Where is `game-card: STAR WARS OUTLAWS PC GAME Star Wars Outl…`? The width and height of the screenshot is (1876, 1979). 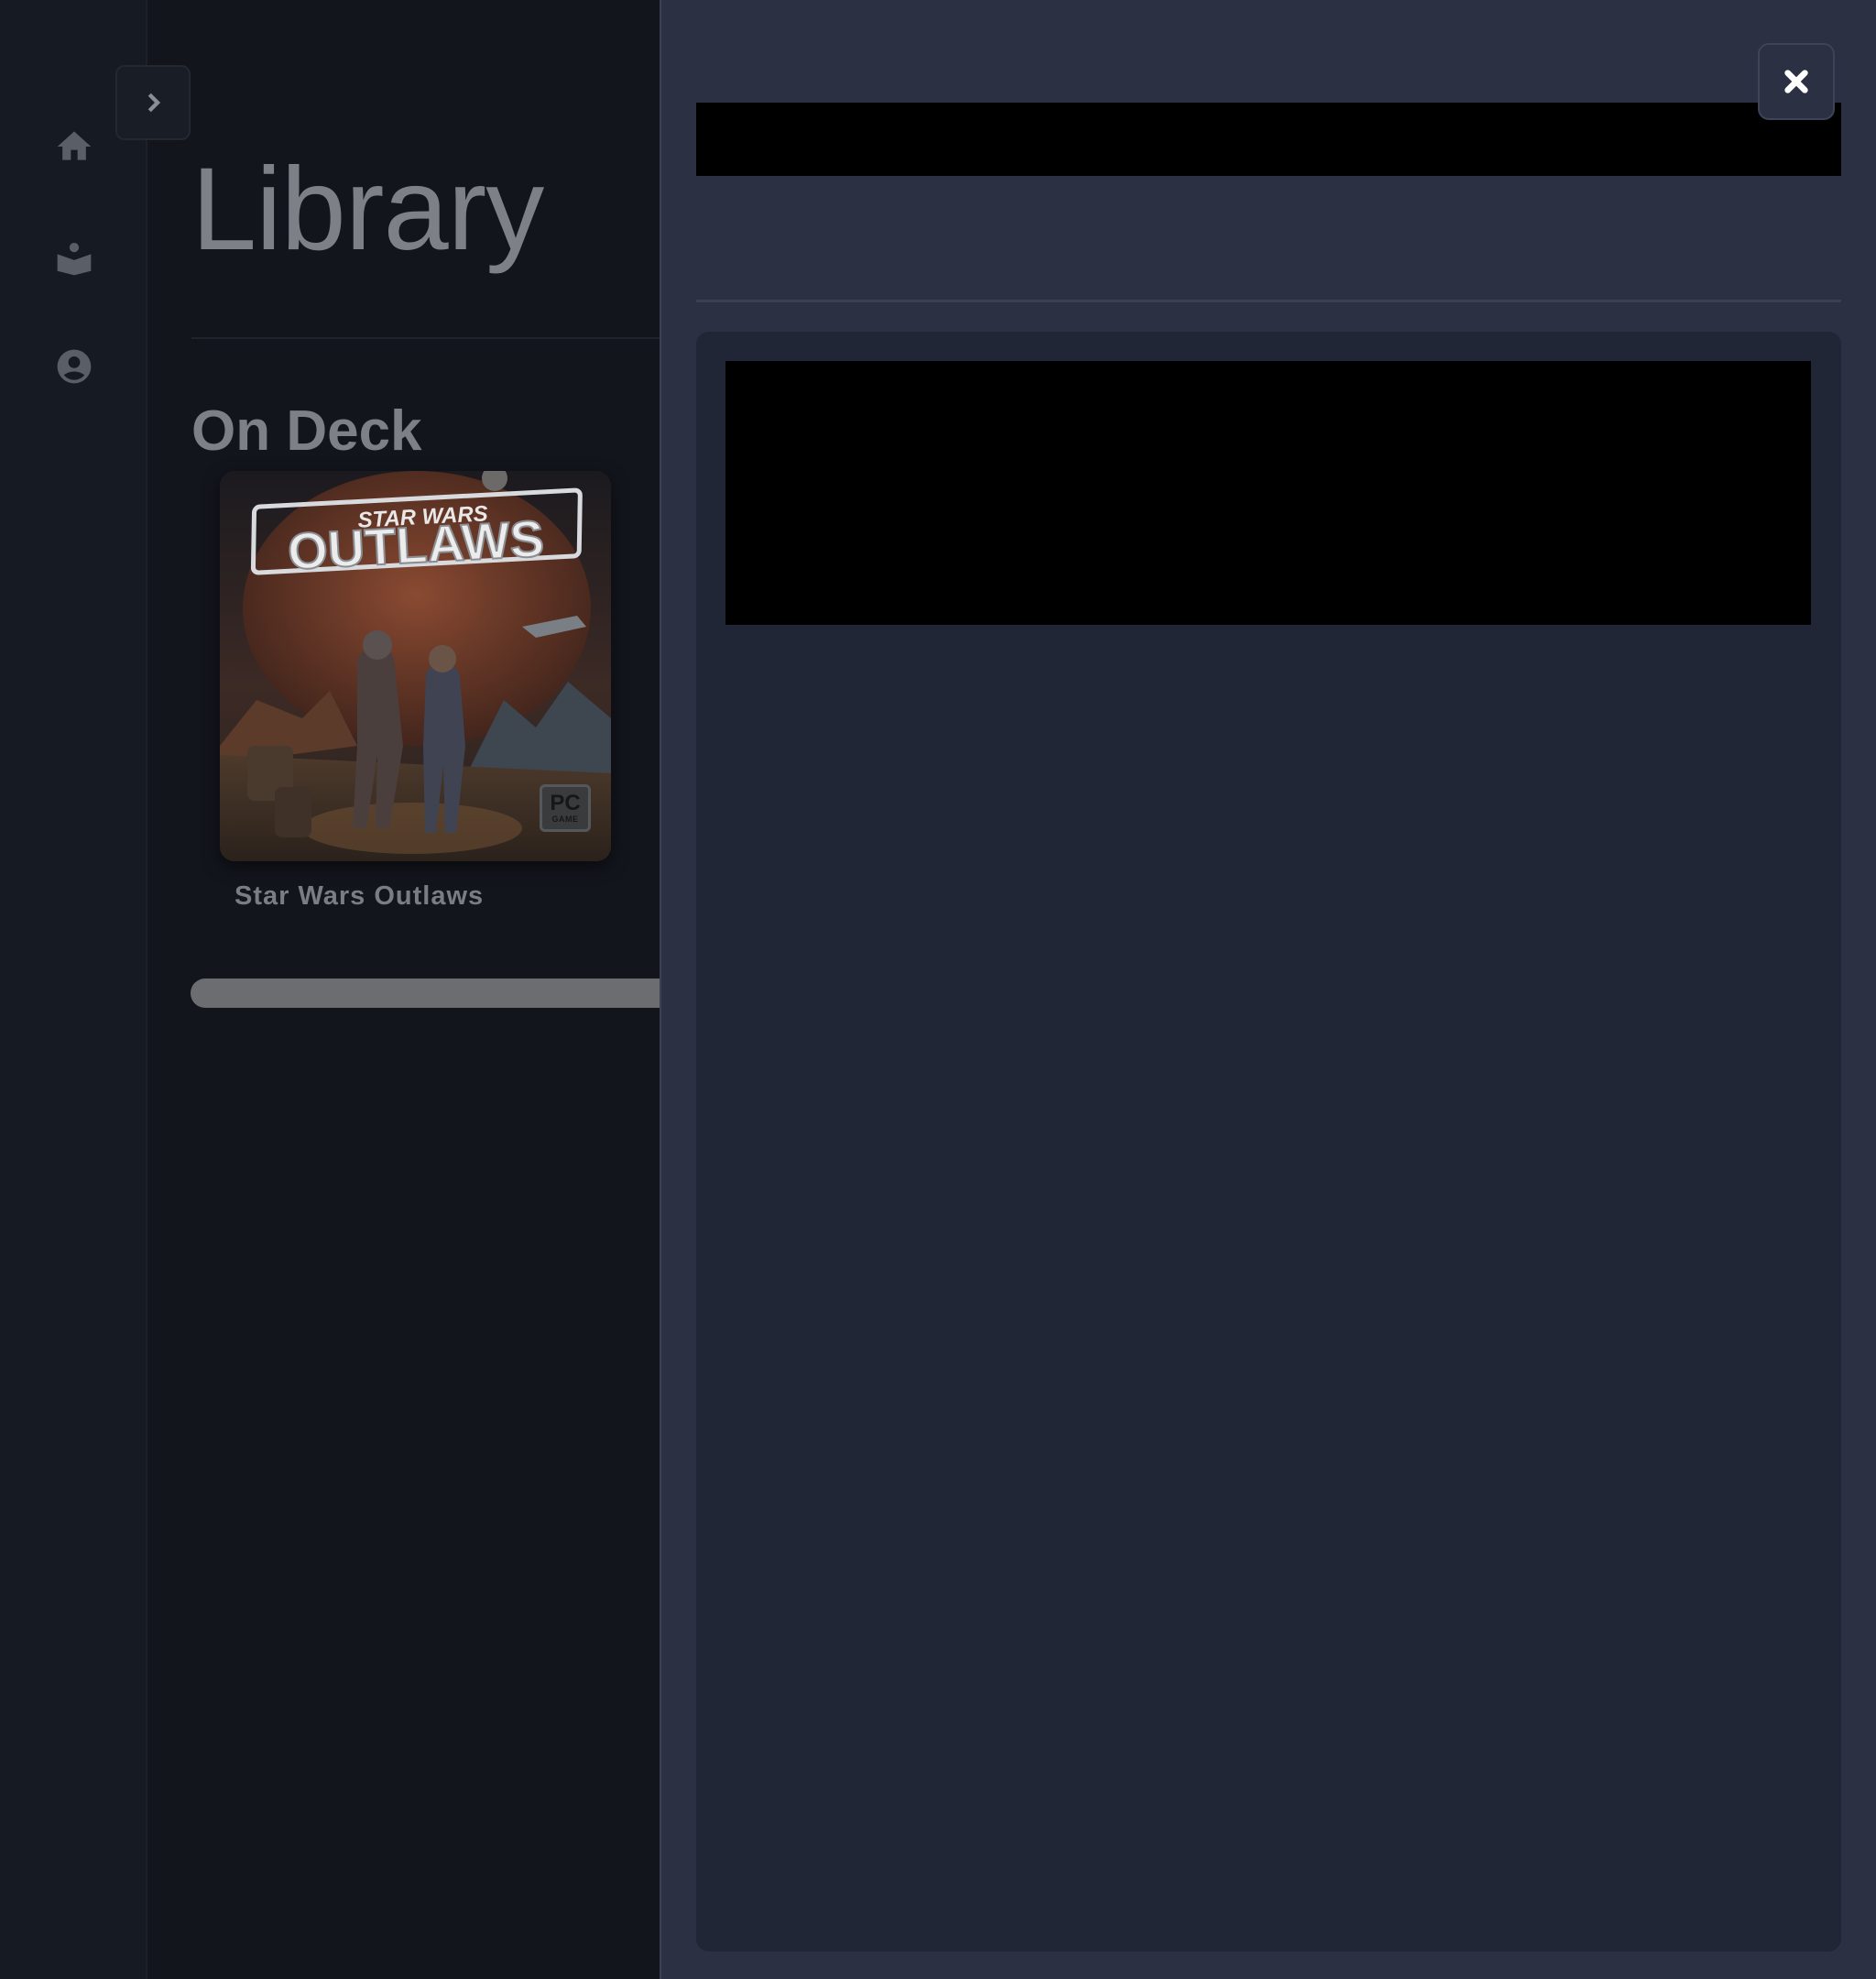
game-card: STAR WARS OUTLAWS PC GAME Star Wars Outl… is located at coordinates (415, 691).